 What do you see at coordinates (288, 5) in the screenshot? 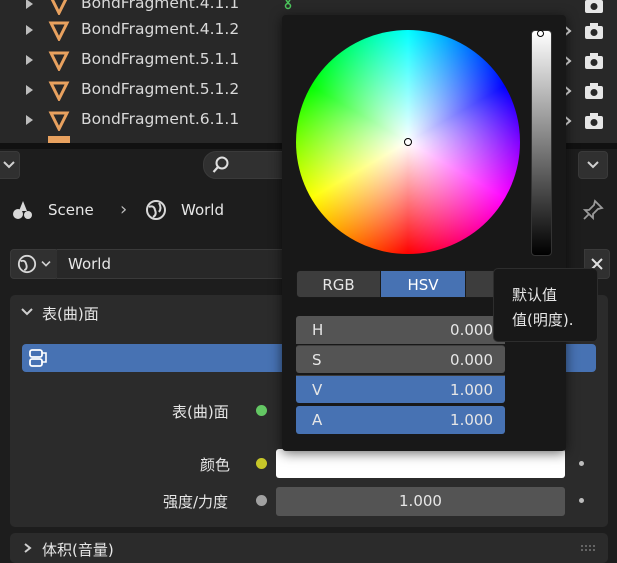
I see `popup-anchor-icon` at bounding box center [288, 5].